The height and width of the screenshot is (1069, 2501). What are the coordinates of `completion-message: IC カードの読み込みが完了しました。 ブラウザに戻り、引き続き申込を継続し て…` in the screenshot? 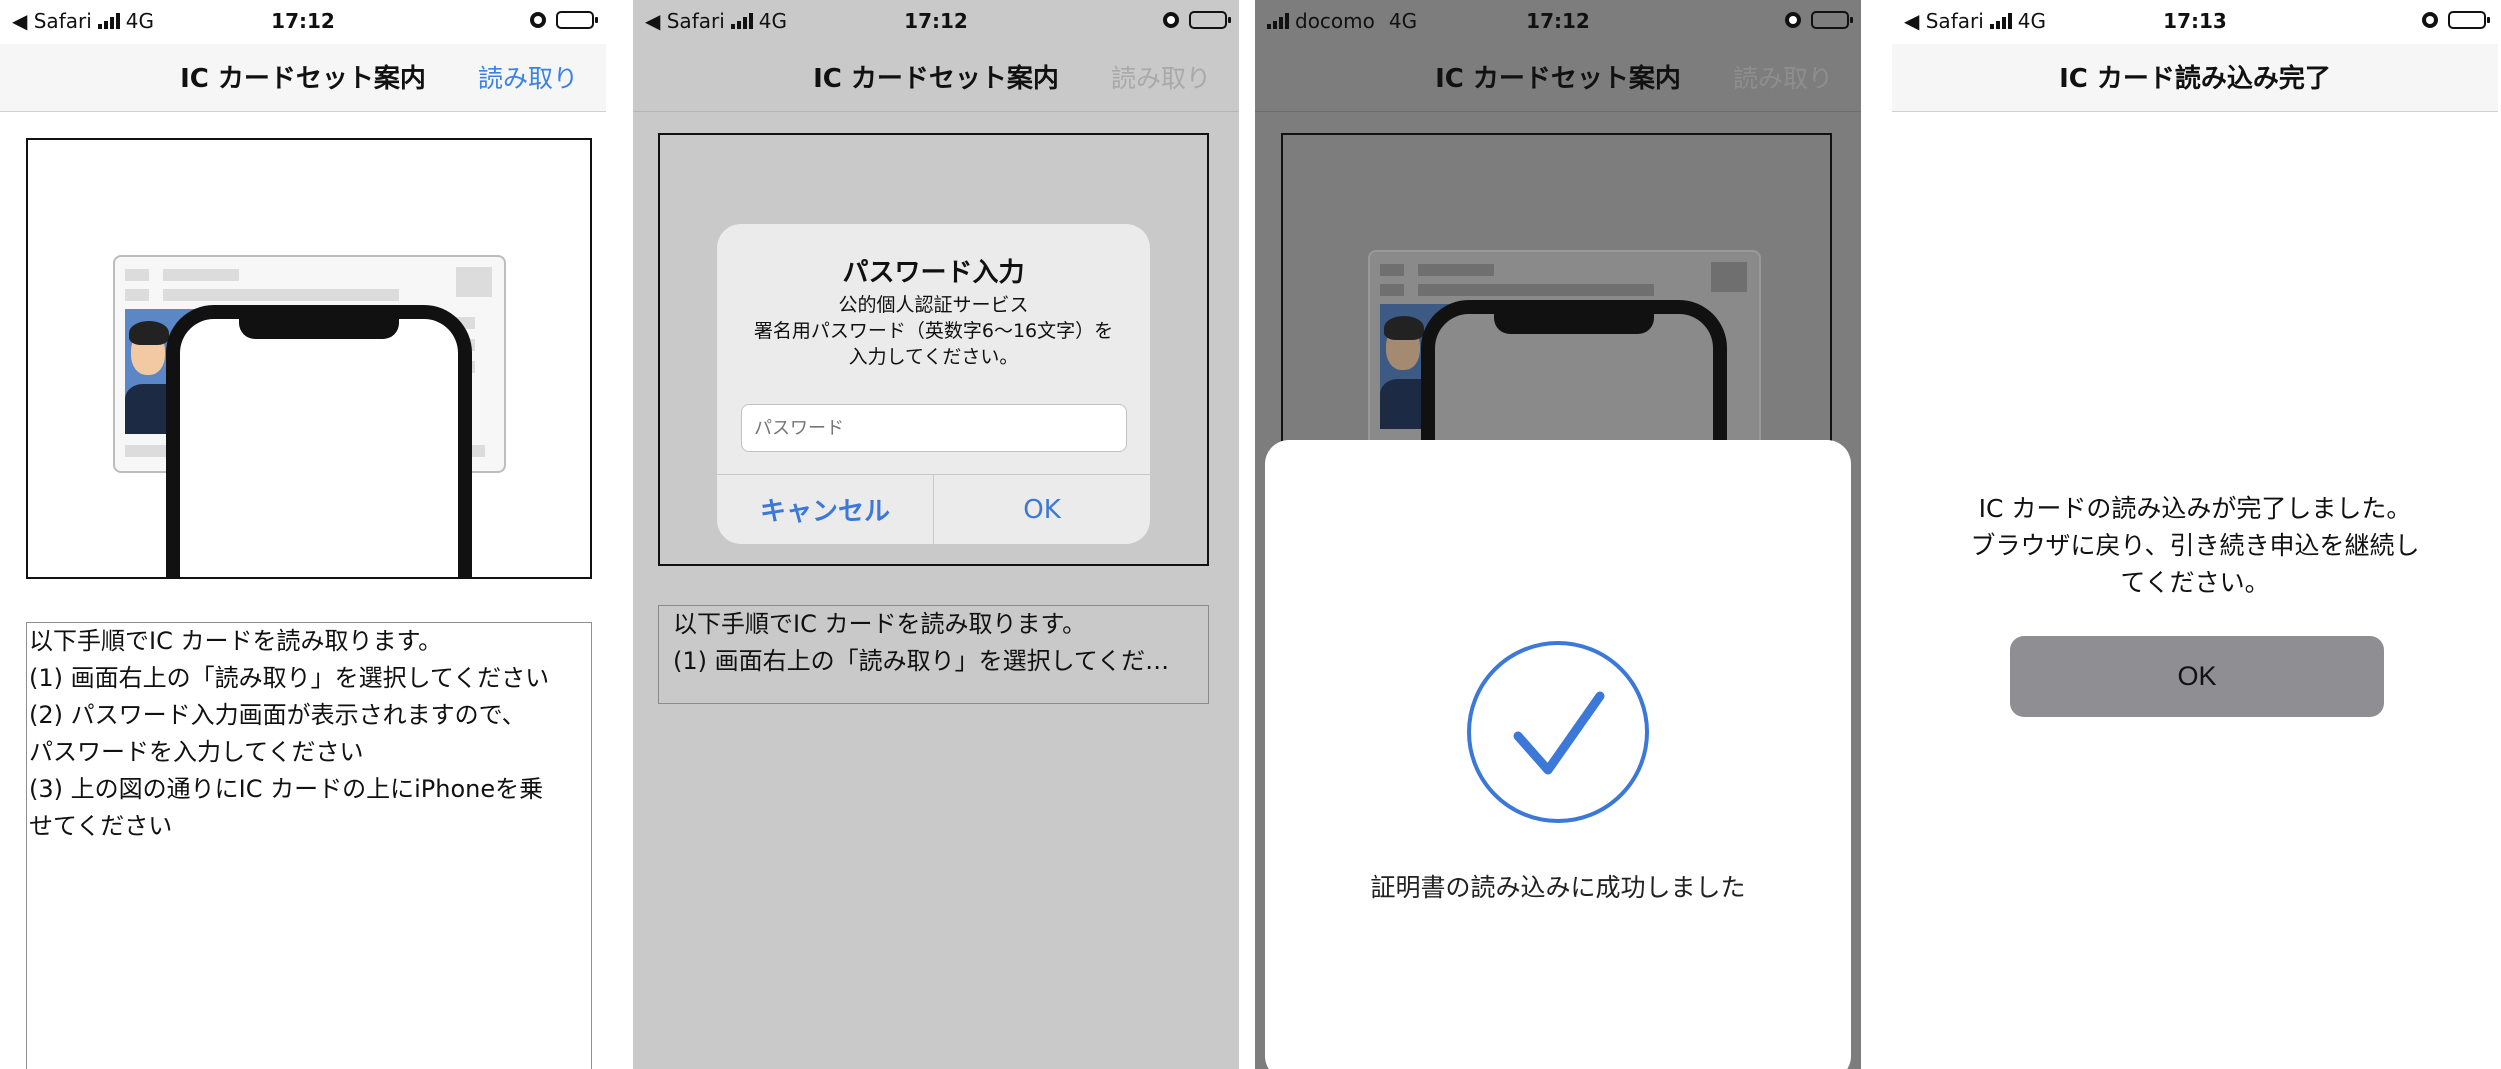 It's located at (2195, 545).